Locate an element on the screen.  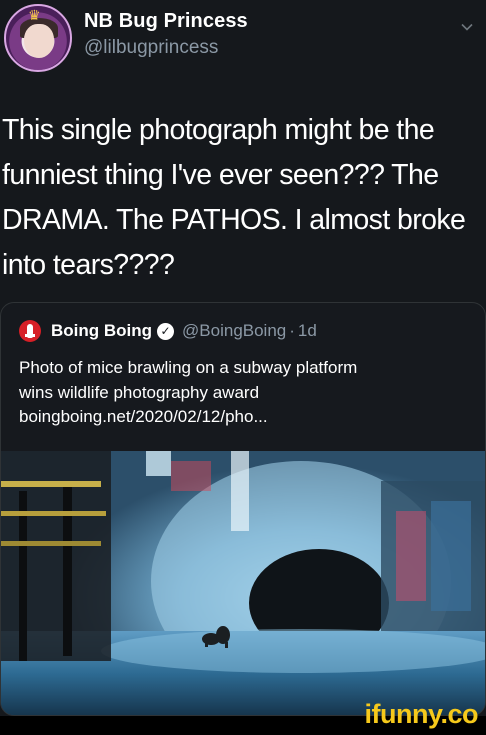
verified-badge-icon: ✓ is located at coordinates (166, 331).